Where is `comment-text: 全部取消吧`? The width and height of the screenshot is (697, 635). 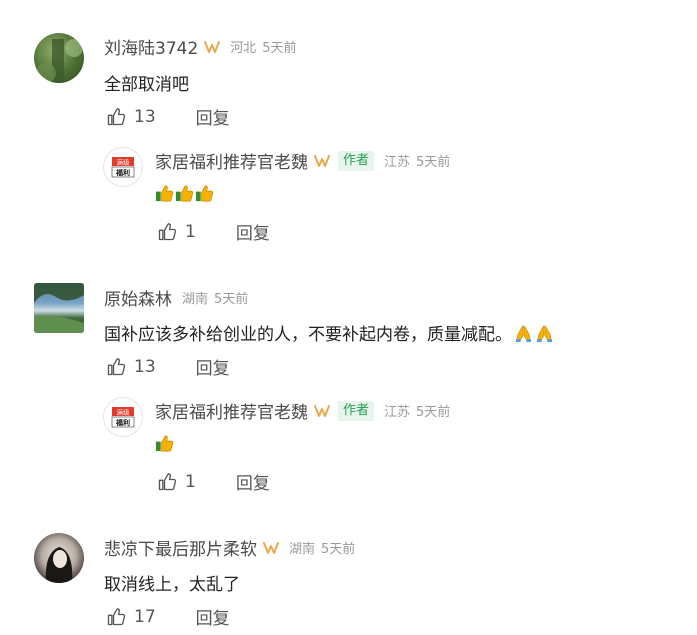
comment-text: 全部取消吧 is located at coordinates (146, 85).